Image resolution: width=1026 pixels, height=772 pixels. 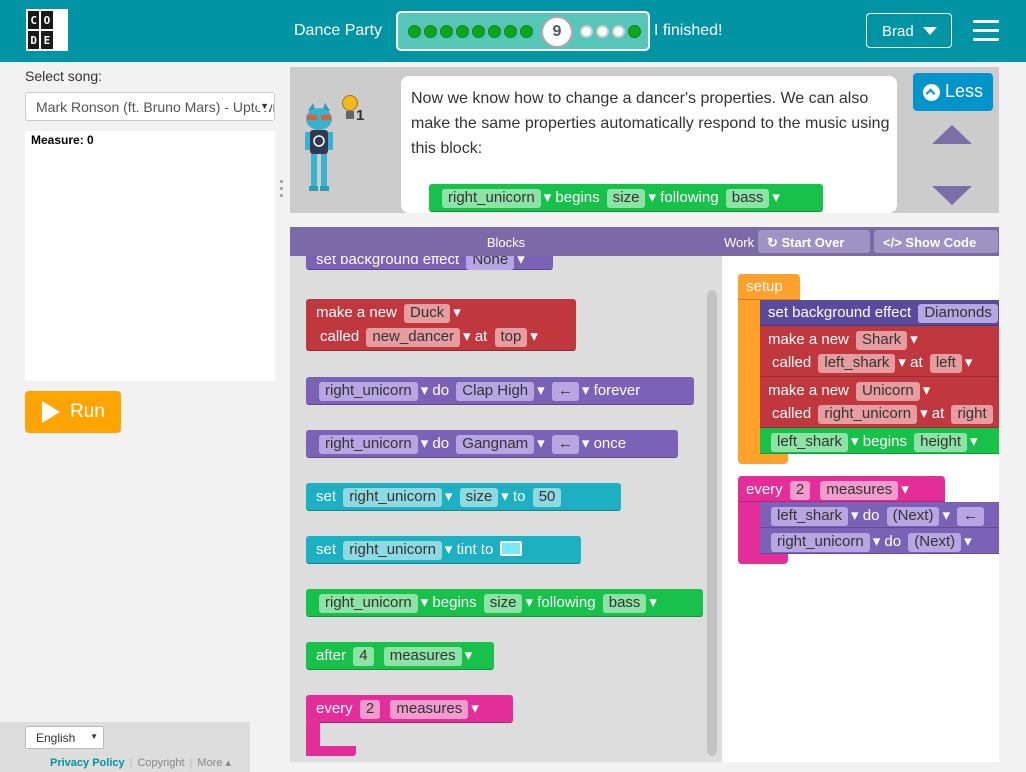 What do you see at coordinates (879, 313) in the screenshot?
I see `ws-set-background-block: set background effect Diamonds` at bounding box center [879, 313].